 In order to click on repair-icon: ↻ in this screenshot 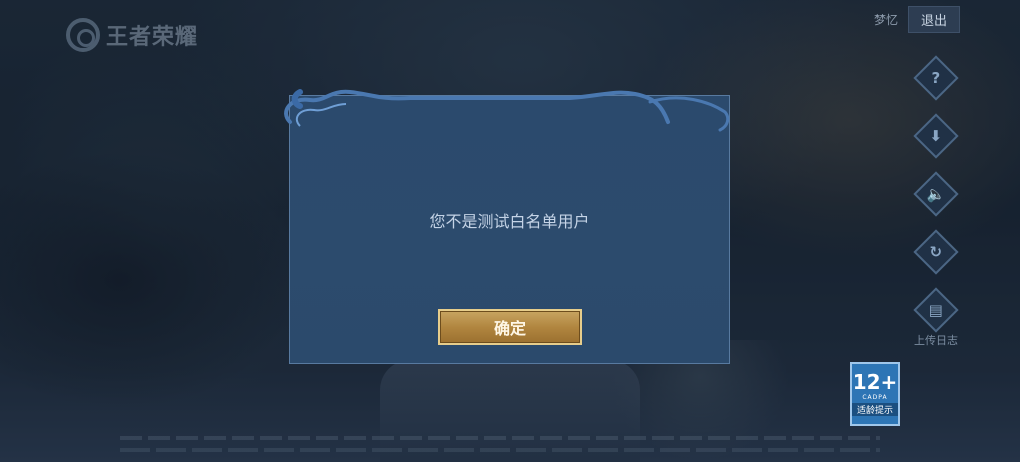, I will do `click(936, 251)`.